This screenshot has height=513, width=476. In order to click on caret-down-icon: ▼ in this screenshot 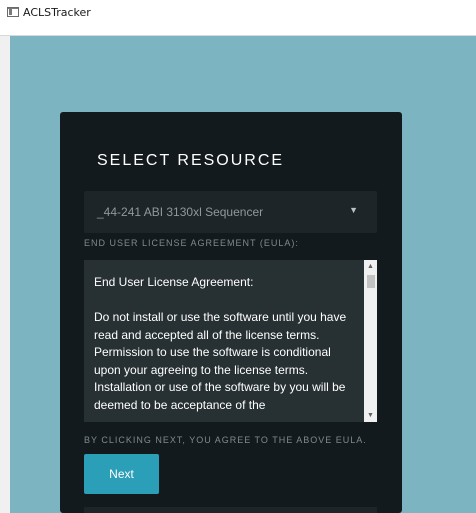, I will do `click(353, 210)`.